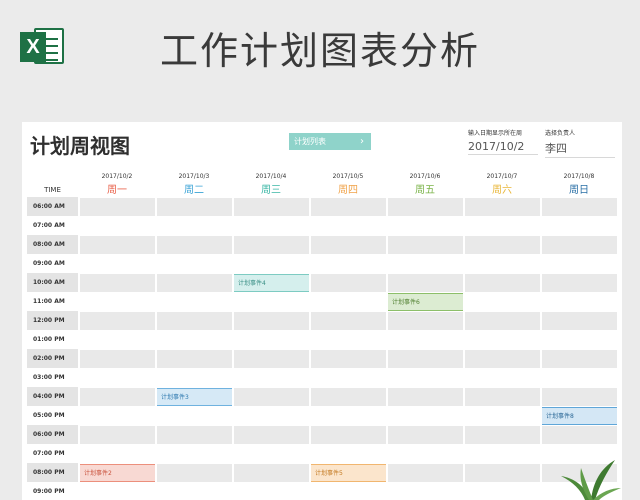 Image resolution: width=640 pixels, height=500 pixels. I want to click on owner-select: 李四, so click(580, 149).